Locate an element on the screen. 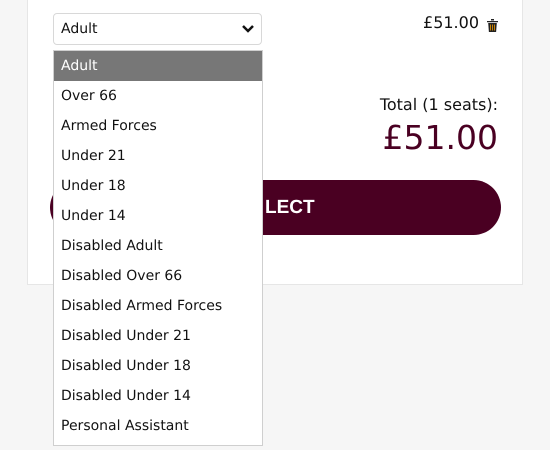  chevron-icon is located at coordinates (248, 29).